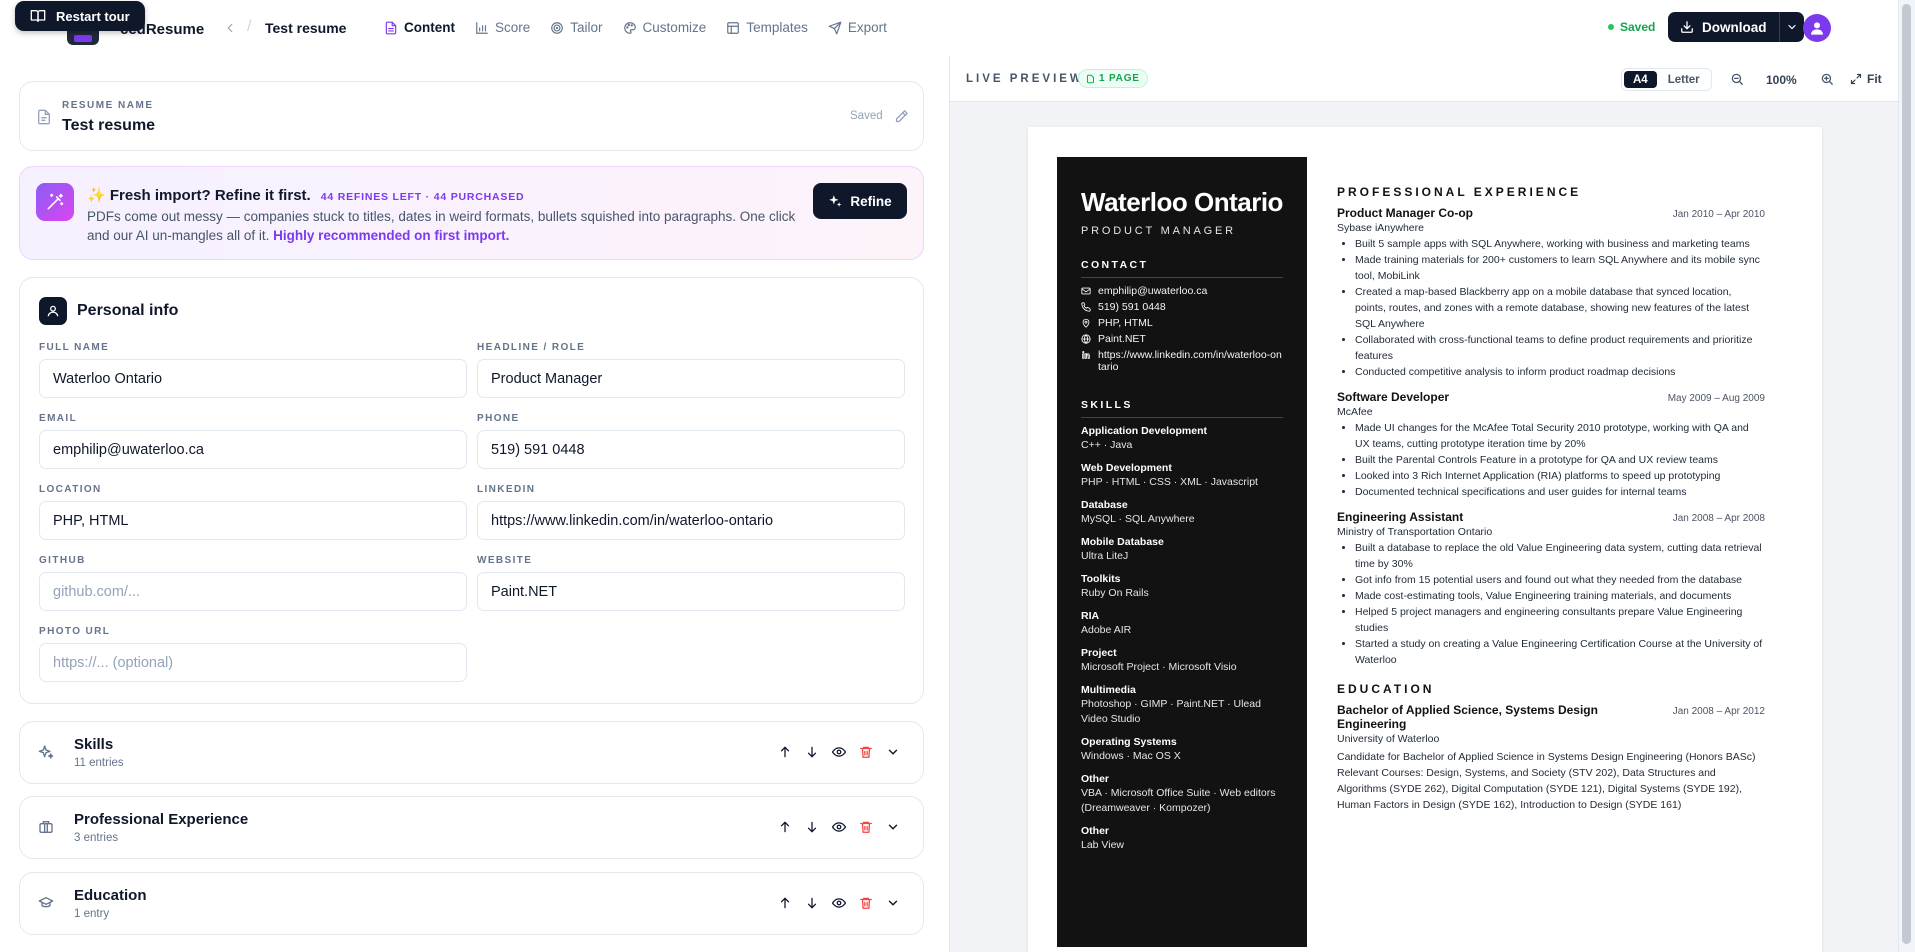 Image resolution: width=1915 pixels, height=952 pixels. What do you see at coordinates (1090, 616) in the screenshot?
I see `skill-category: RIA` at bounding box center [1090, 616].